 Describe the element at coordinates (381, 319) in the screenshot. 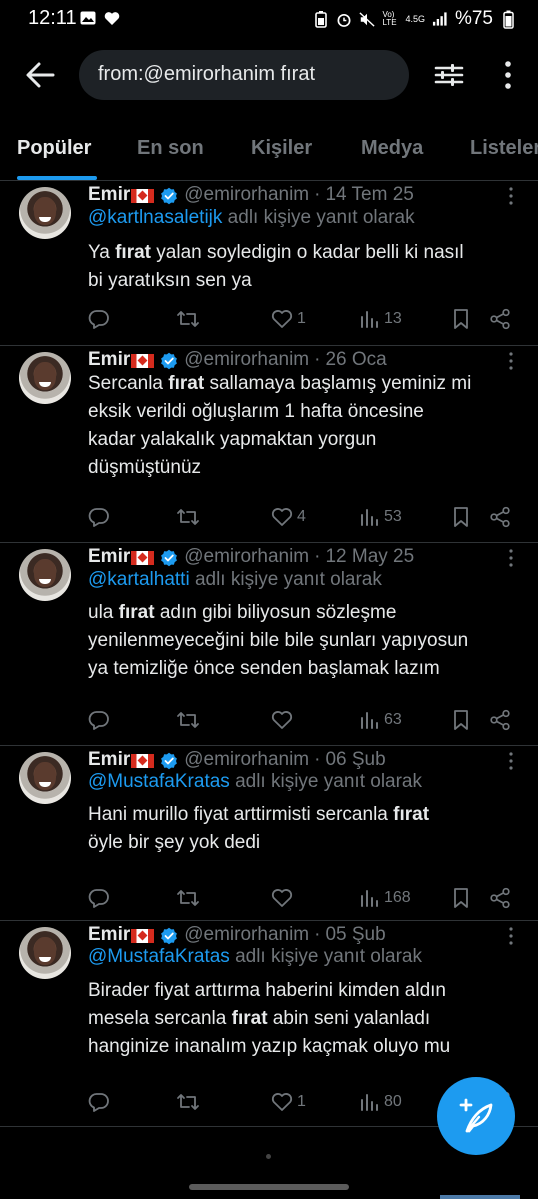

I see `views-button: 13` at that location.